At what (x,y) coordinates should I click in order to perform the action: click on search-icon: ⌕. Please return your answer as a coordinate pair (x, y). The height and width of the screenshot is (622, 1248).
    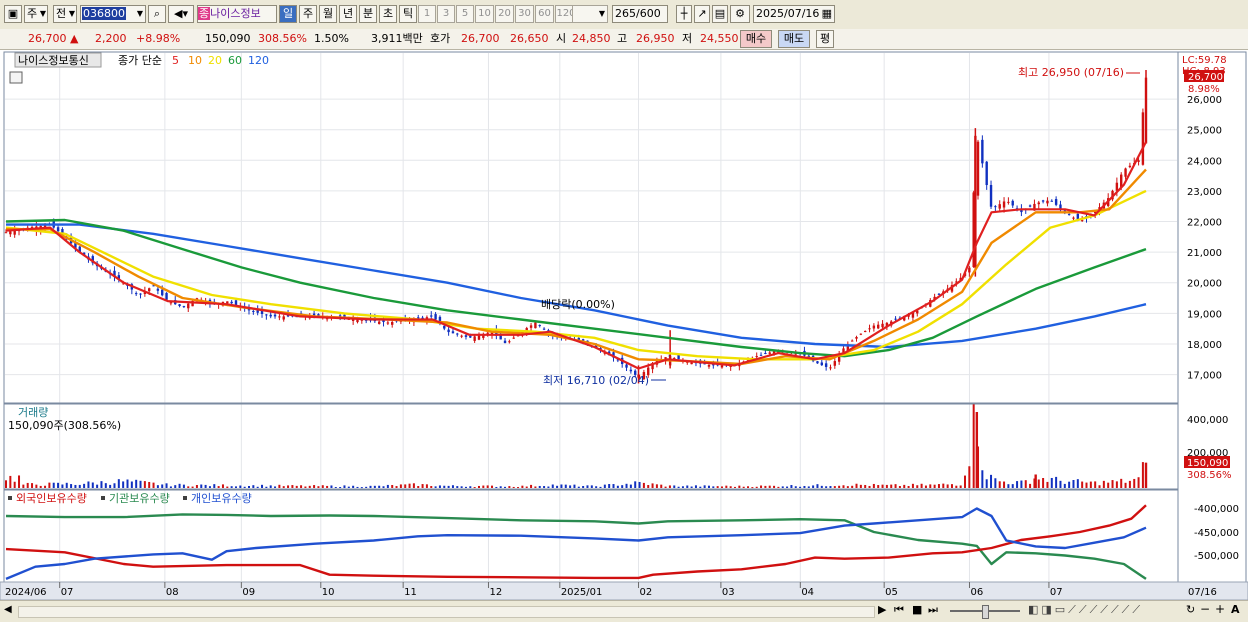
    Looking at the image, I should click on (157, 14).